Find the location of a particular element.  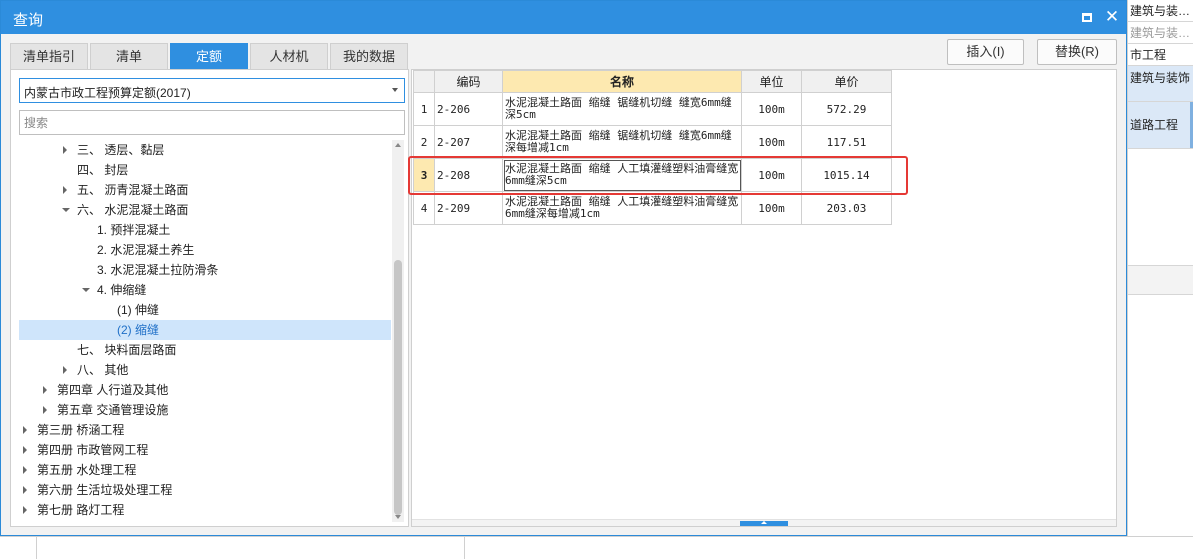

table-header-row: 编码 名称 单位 单价 is located at coordinates (652, 81).